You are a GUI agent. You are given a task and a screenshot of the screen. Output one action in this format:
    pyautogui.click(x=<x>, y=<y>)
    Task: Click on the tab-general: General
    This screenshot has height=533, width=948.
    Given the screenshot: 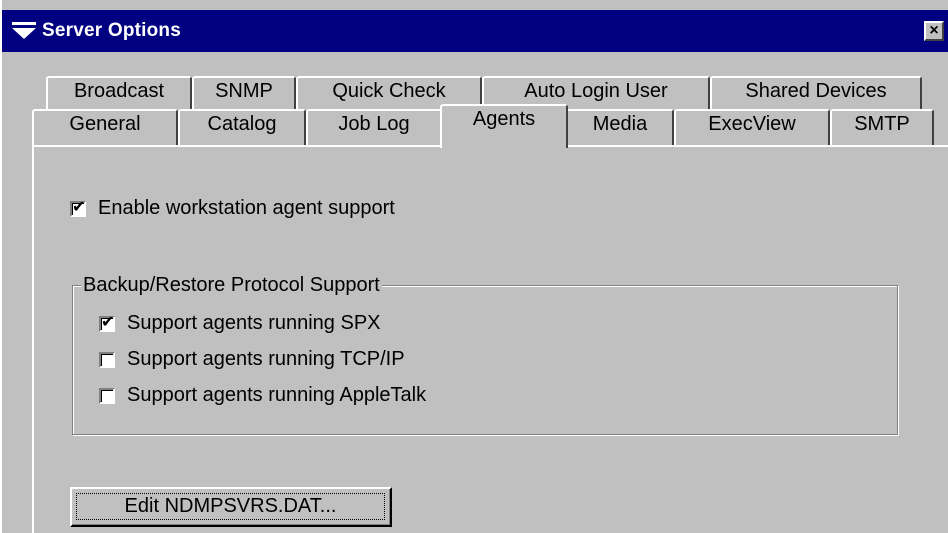 What is the action you would take?
    pyautogui.click(x=105, y=127)
    